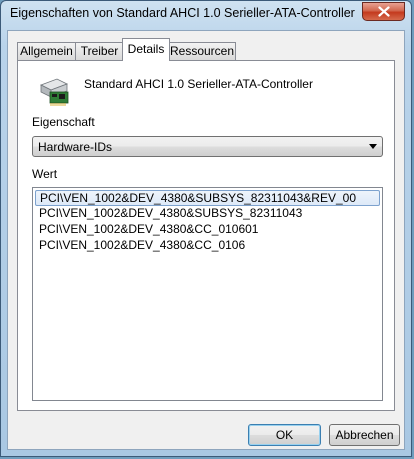  Describe the element at coordinates (146, 49) in the screenshot. I see `tab-details: Details` at that location.